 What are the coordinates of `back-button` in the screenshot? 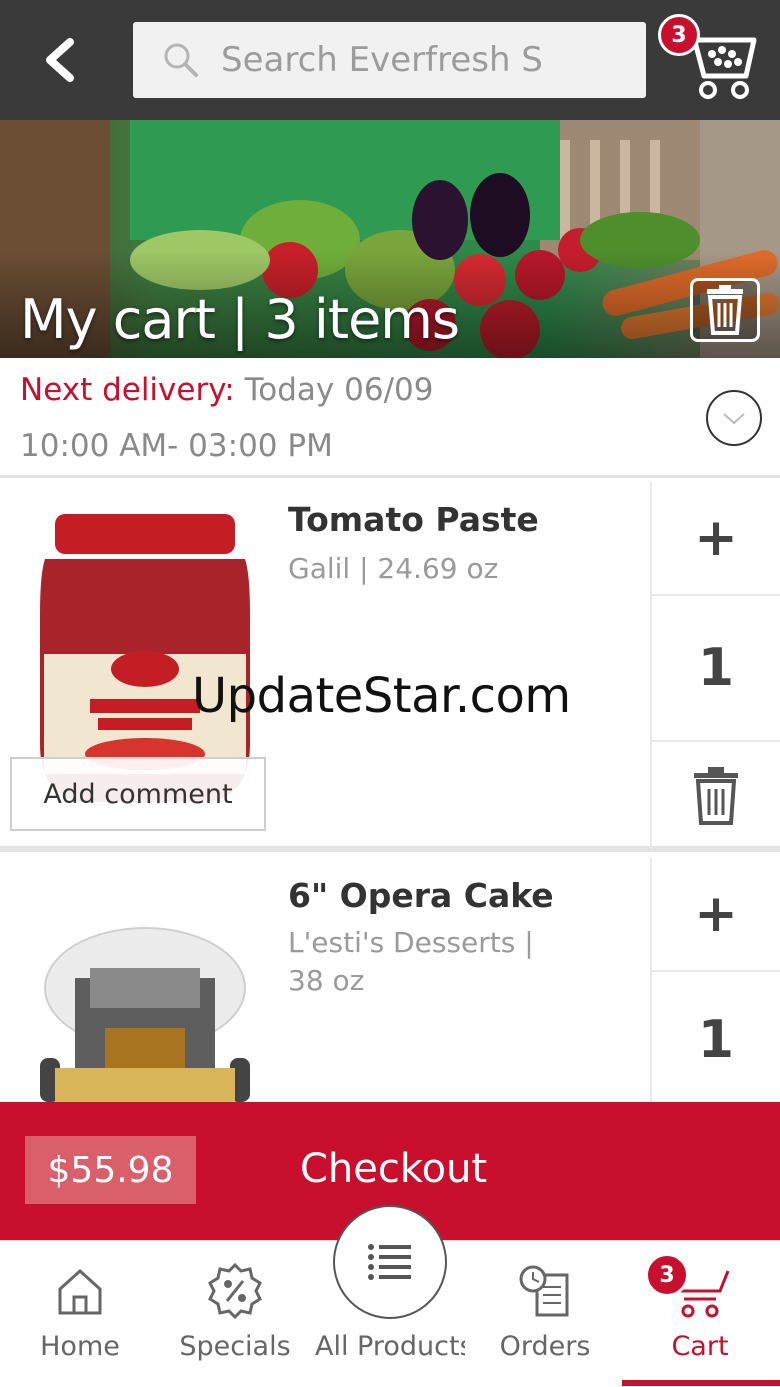 It's located at (62, 60).